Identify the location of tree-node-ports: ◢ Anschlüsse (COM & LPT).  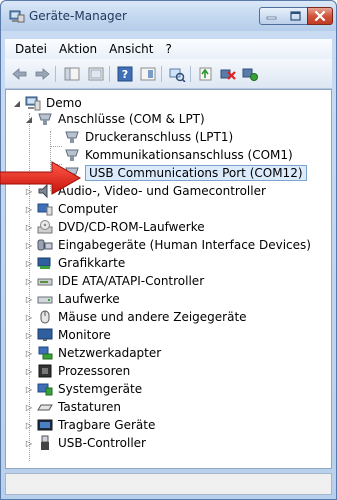
(114, 119).